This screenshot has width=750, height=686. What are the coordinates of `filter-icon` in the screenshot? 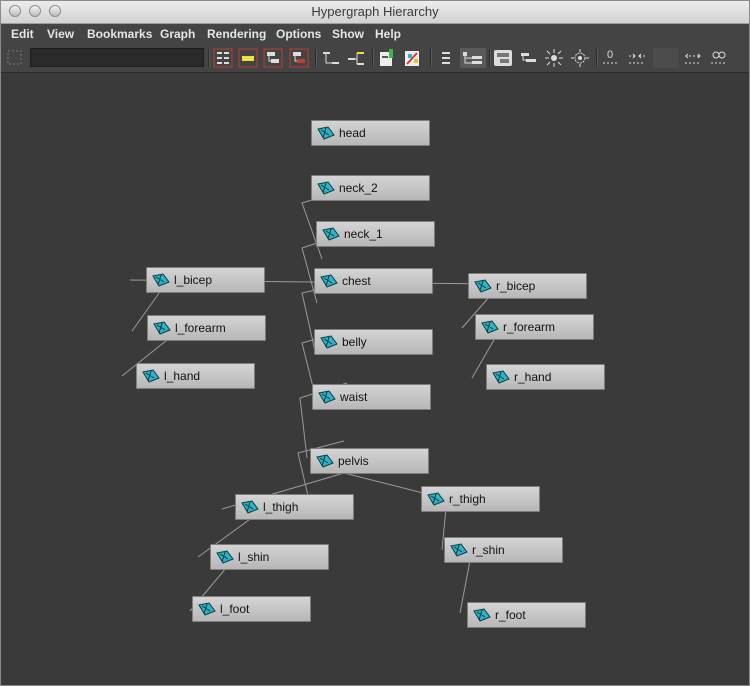 It's located at (15, 58).